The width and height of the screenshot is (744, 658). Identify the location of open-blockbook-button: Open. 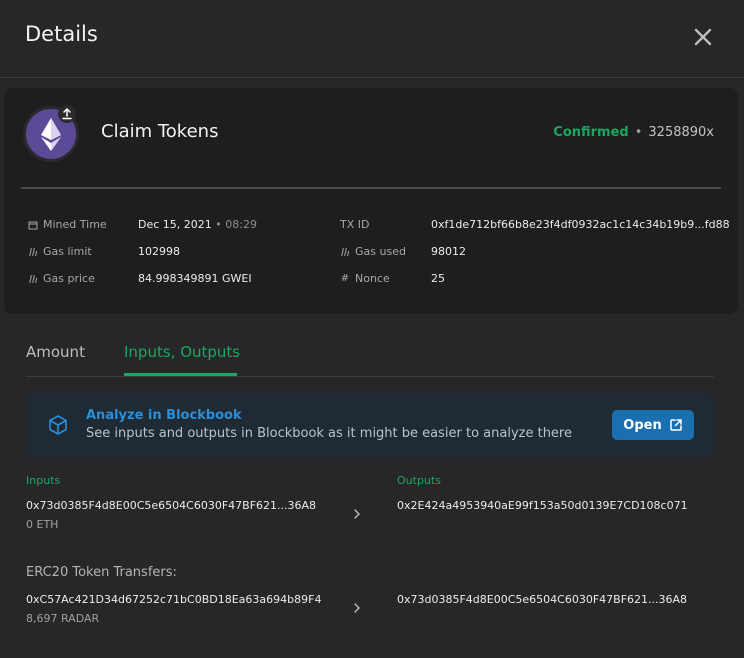
(653, 425).